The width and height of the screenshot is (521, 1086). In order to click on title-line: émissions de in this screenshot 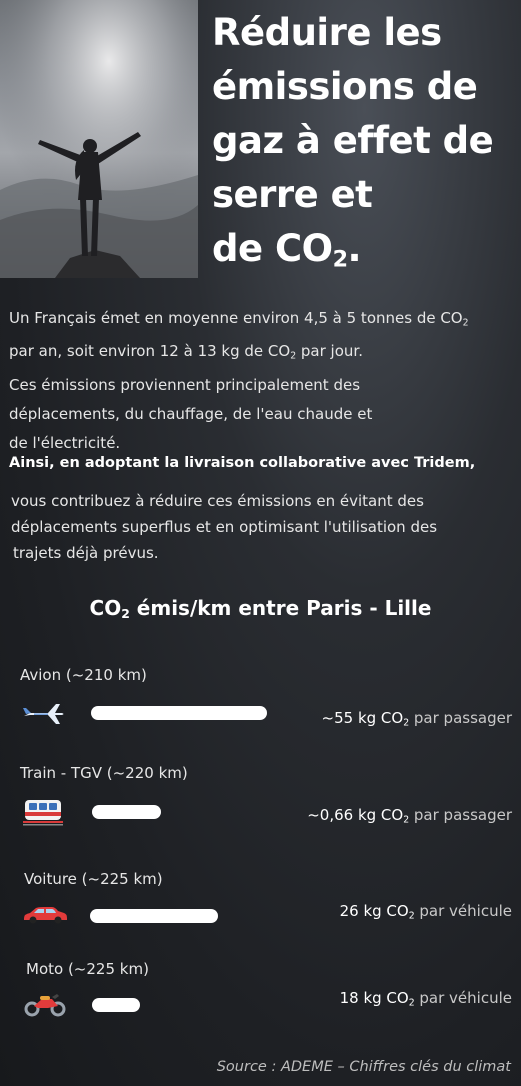, I will do `click(345, 86)`.